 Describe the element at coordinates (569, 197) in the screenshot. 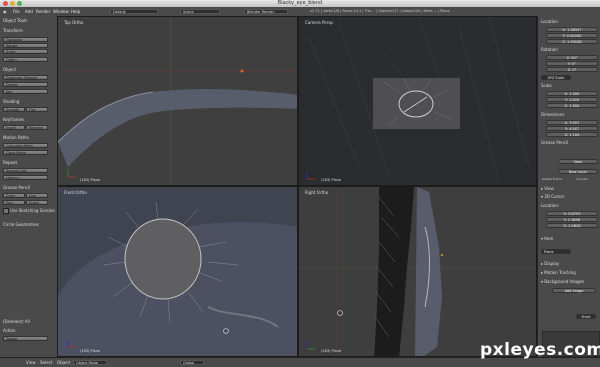

I see `3d-cursor-section: ▾ 3D Cursor` at that location.